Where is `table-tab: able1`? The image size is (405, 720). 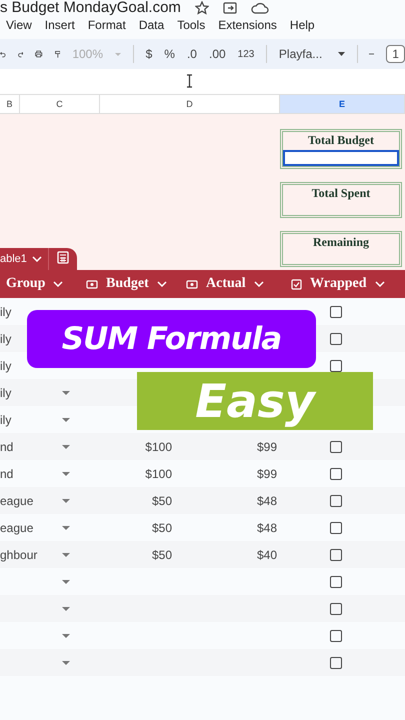 table-tab: able1 is located at coordinates (38, 259).